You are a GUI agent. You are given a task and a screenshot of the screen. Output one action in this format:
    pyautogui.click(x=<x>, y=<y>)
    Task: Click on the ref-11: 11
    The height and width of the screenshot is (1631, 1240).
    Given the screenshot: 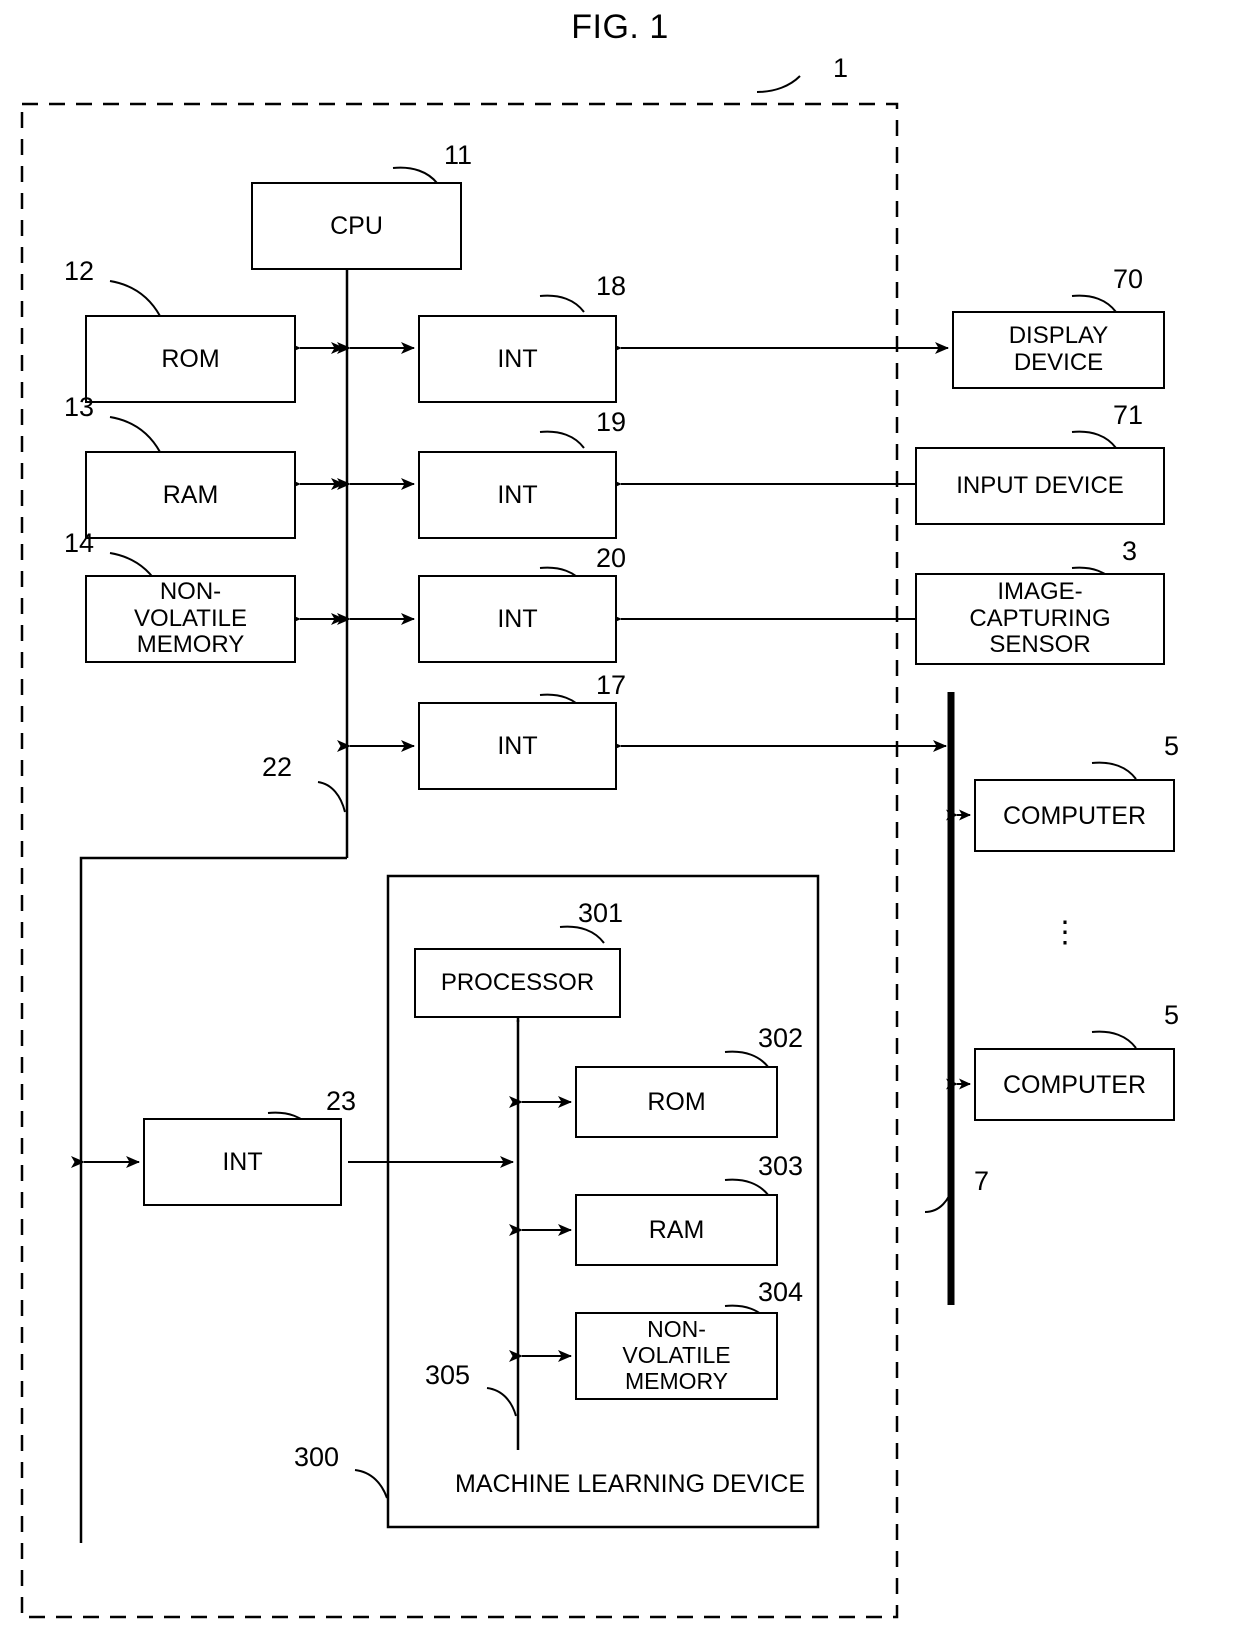 What is the action you would take?
    pyautogui.click(x=458, y=155)
    